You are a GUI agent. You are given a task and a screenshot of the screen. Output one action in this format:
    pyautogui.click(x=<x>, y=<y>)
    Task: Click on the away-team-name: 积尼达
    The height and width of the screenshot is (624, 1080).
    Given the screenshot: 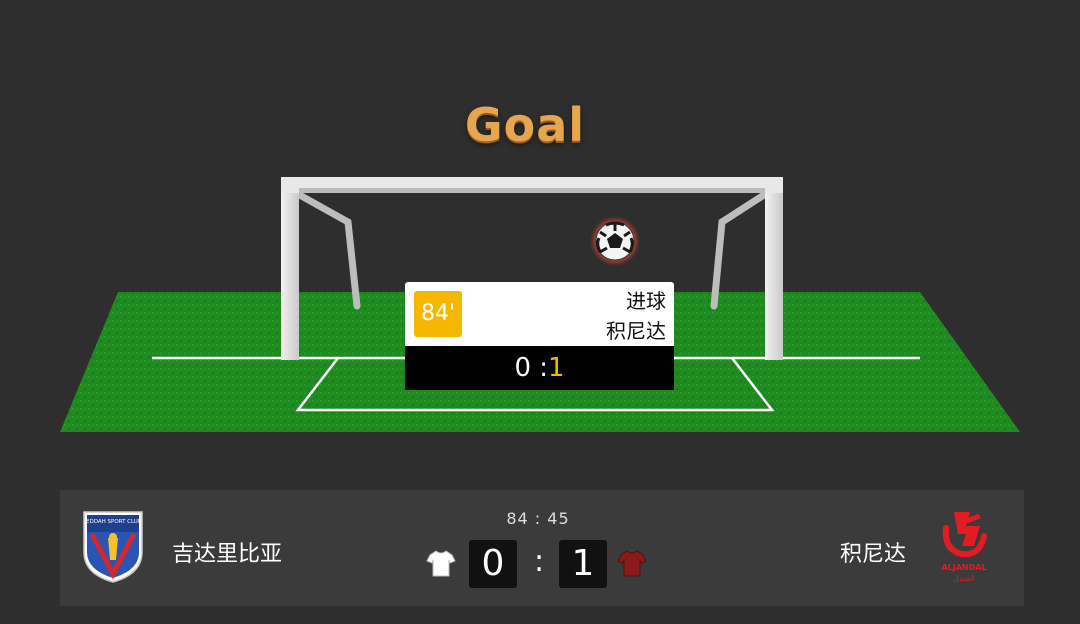 What is the action you would take?
    pyautogui.click(x=872, y=554)
    